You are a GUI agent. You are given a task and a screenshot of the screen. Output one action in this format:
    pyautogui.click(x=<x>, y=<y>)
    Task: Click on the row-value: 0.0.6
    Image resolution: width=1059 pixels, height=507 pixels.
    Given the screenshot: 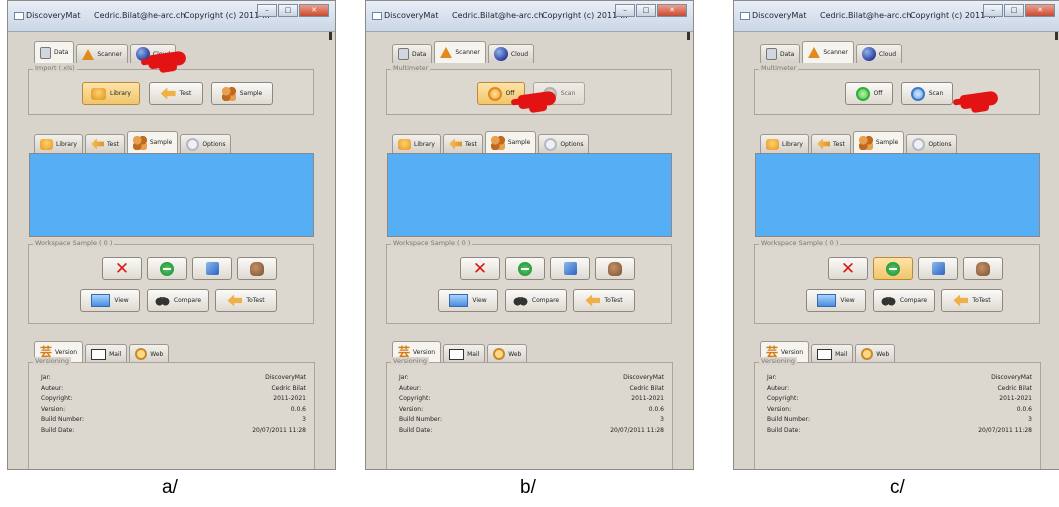 What is the action you would take?
    pyautogui.click(x=1024, y=409)
    